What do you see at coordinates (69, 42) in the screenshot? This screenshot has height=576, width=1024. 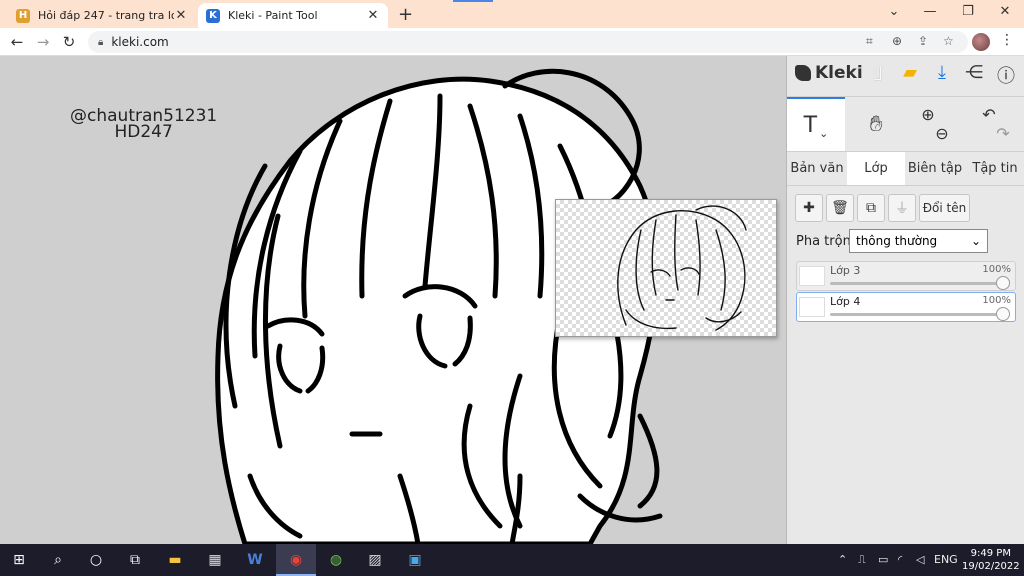 I see `reload-icon: ↻` at bounding box center [69, 42].